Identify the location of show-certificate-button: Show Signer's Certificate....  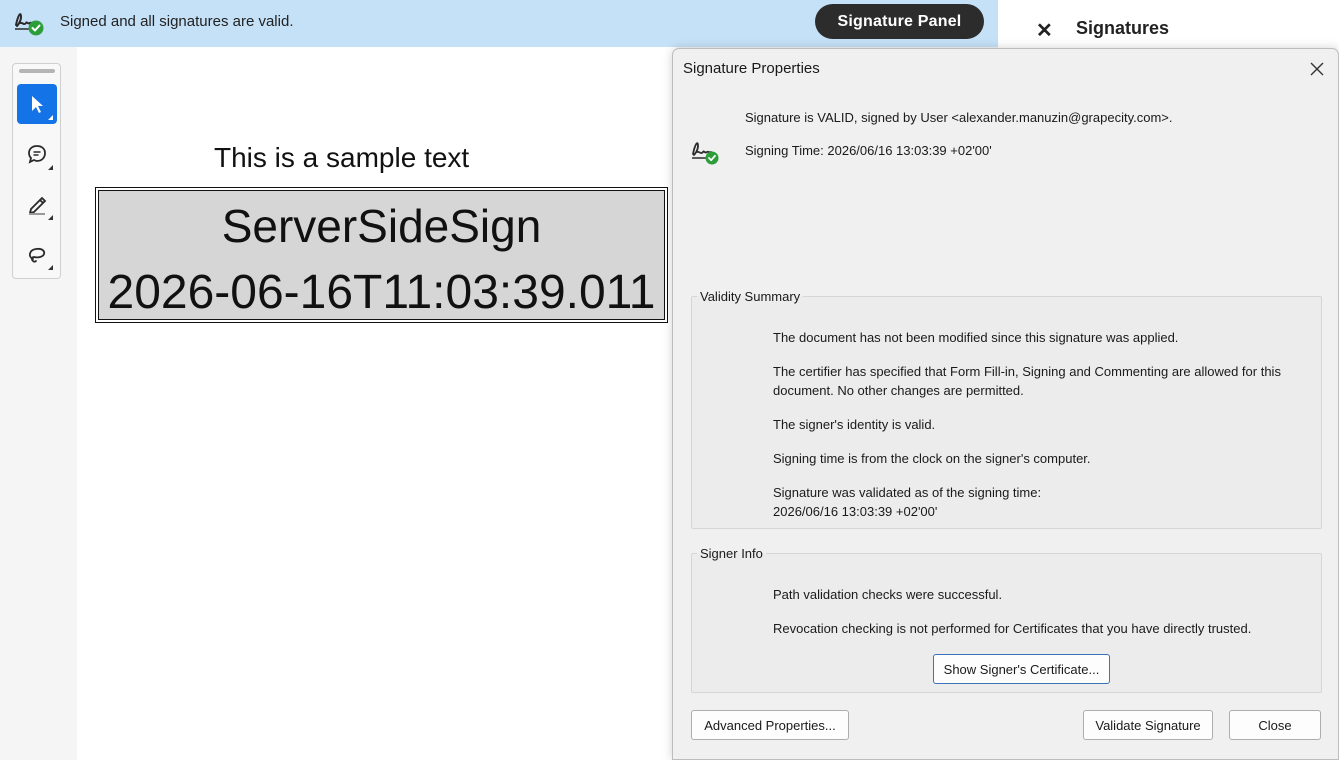
(1021, 669).